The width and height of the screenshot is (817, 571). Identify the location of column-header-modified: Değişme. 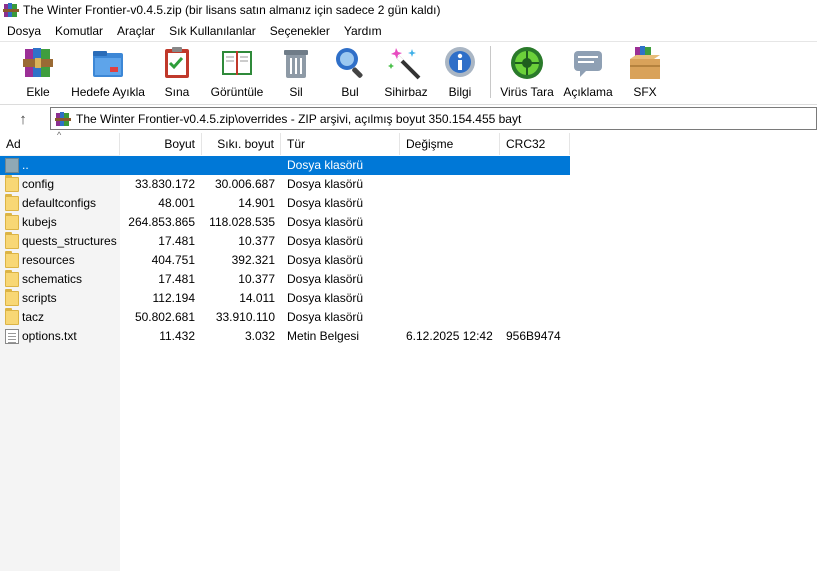
(450, 144).